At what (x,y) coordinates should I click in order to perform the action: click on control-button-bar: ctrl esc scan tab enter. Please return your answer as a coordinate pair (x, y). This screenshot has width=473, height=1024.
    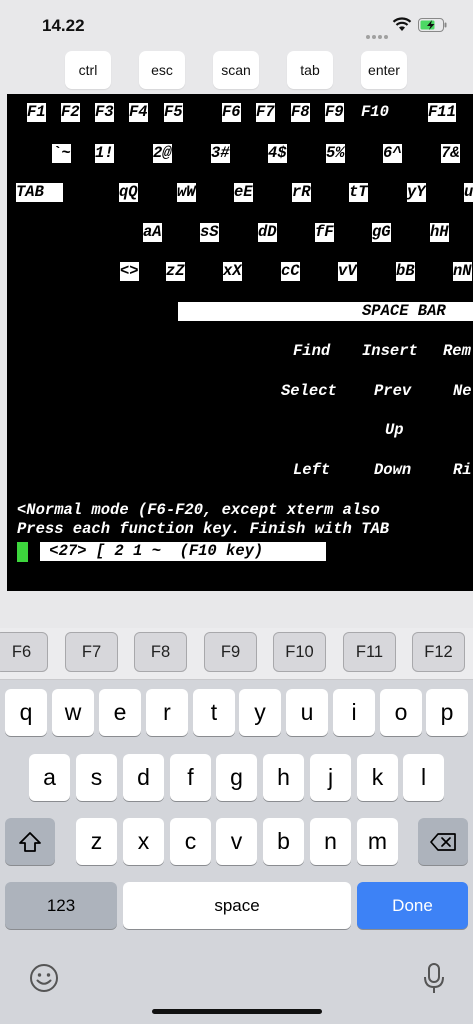
    Looking at the image, I should click on (236, 70).